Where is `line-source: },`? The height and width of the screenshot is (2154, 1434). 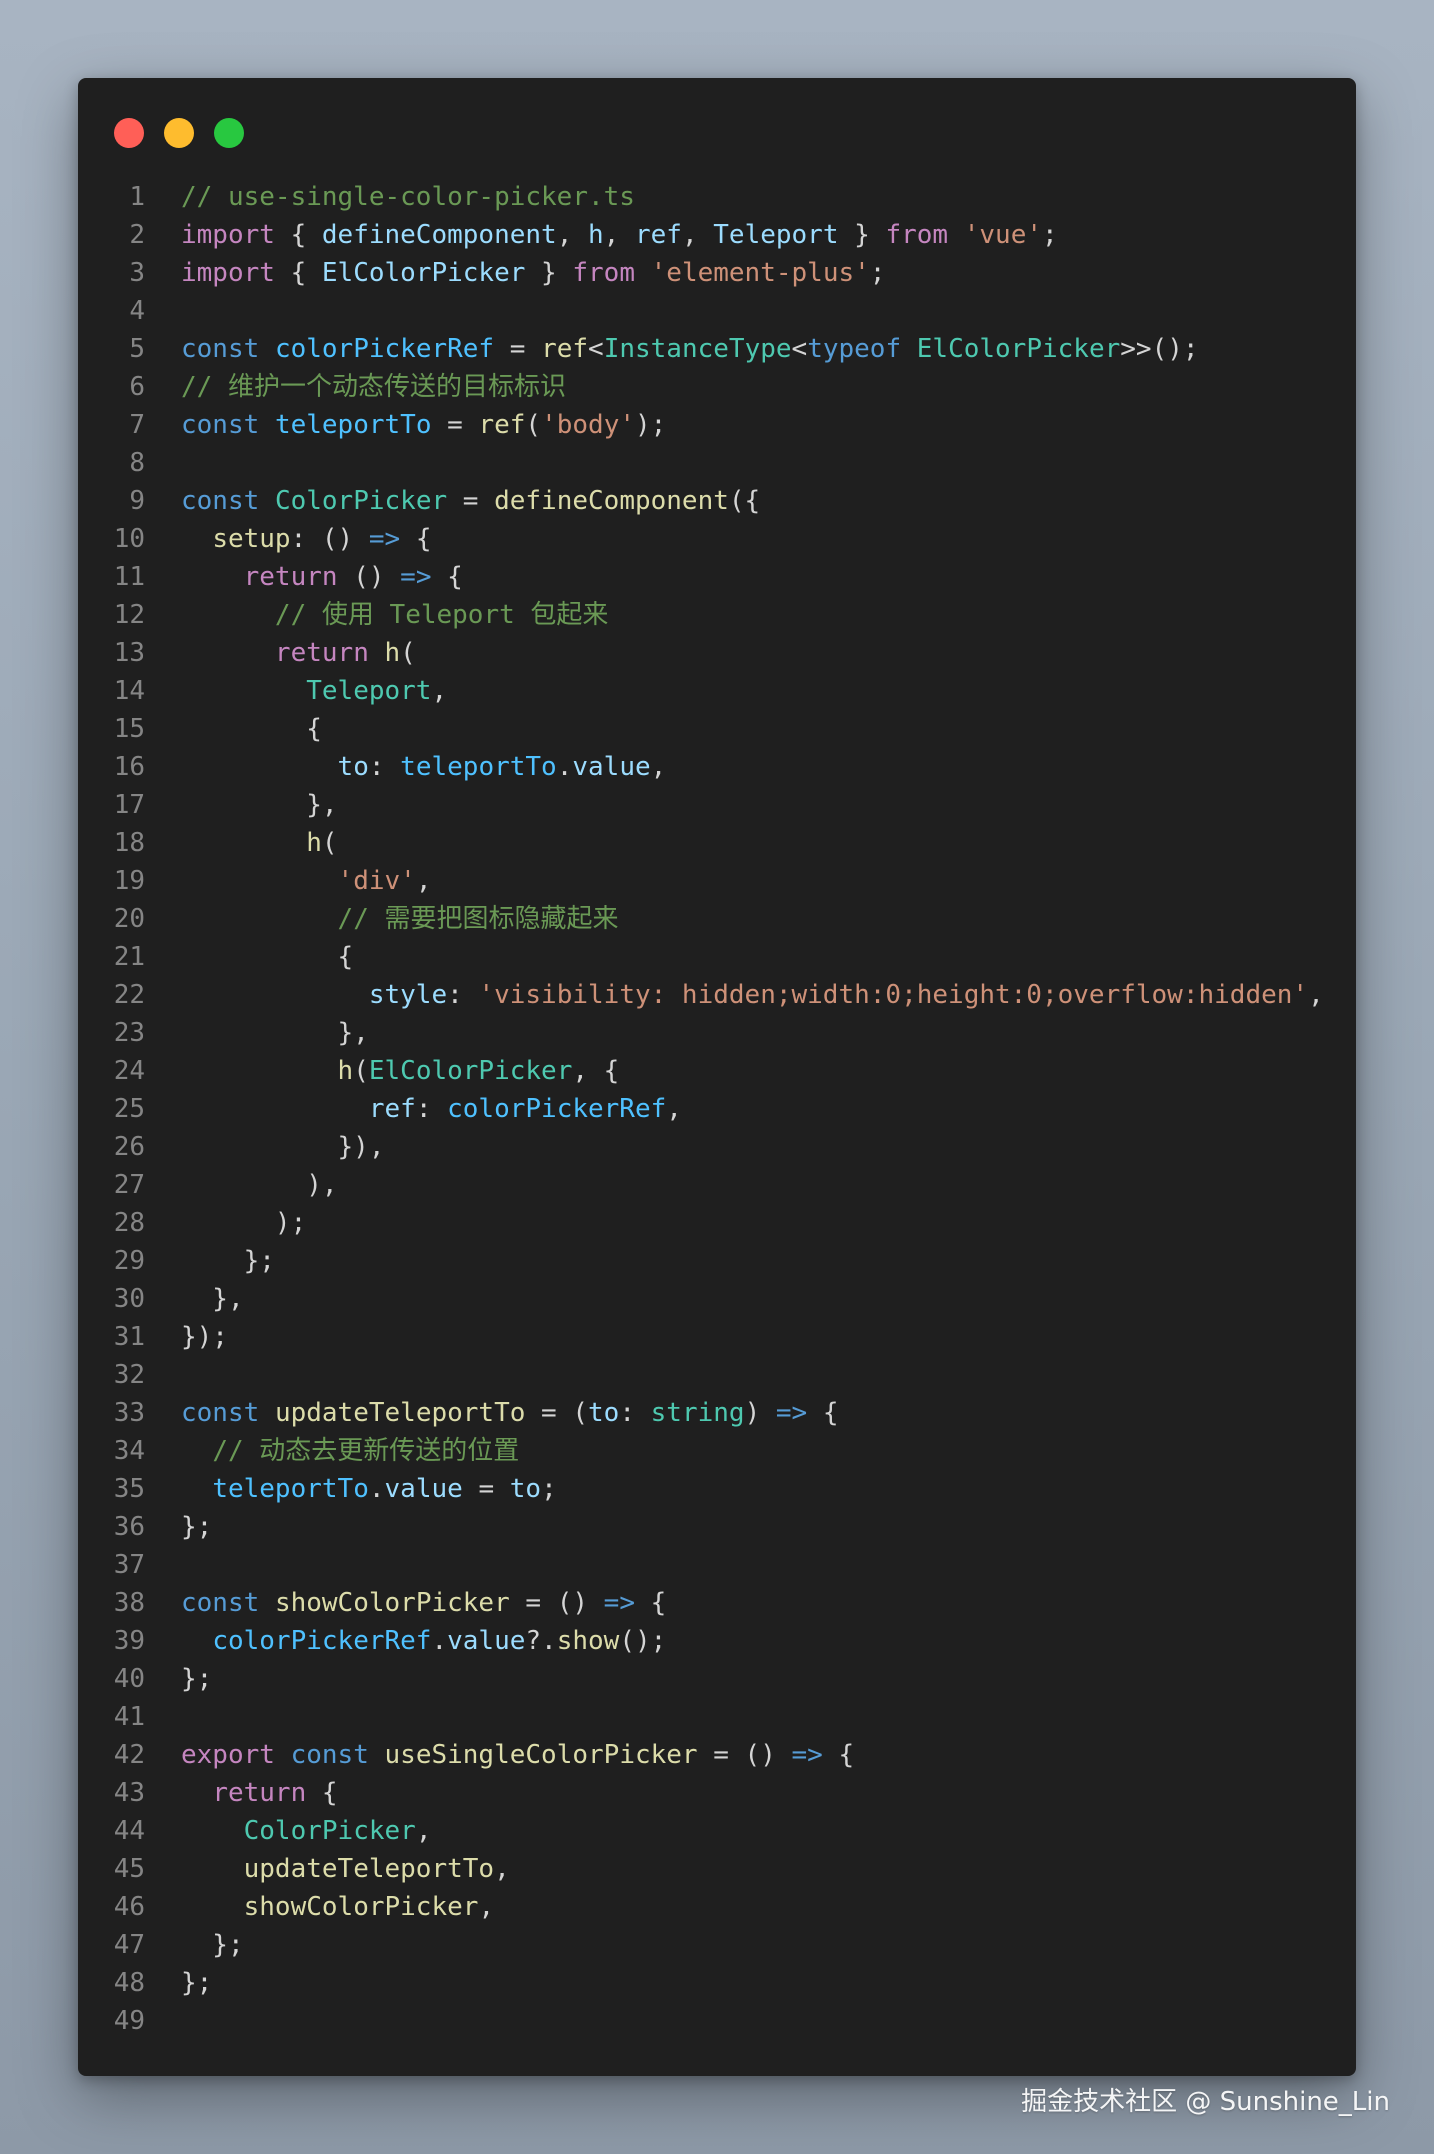 line-source: }, is located at coordinates (194, 1299).